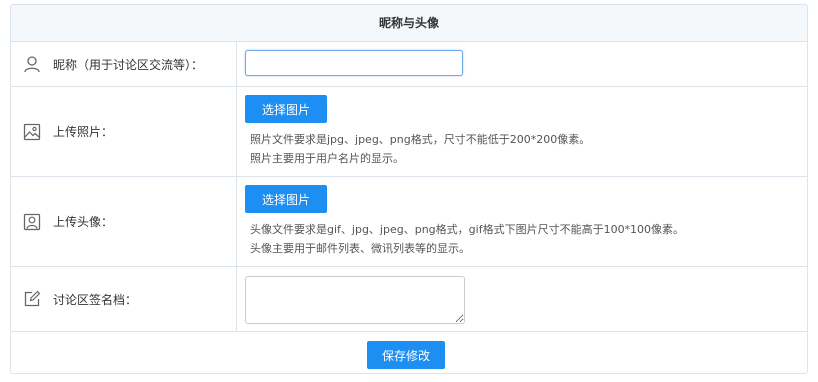 This screenshot has width=818, height=382. Describe the element at coordinates (32, 132) in the screenshot. I see `image-icon` at that location.